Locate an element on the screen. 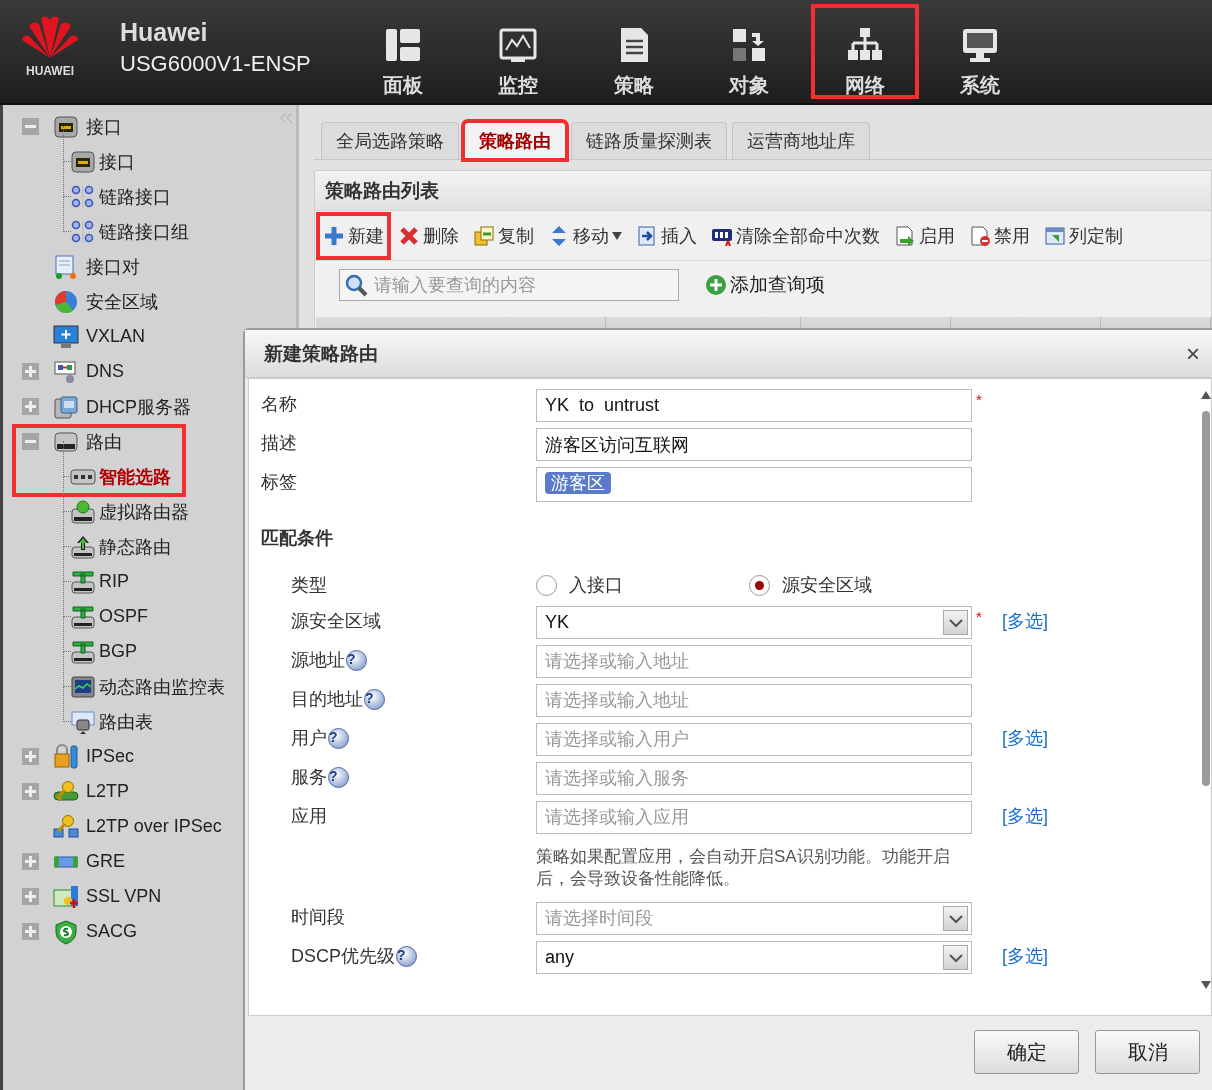  tree-item: SSL VPN is located at coordinates (124, 896).